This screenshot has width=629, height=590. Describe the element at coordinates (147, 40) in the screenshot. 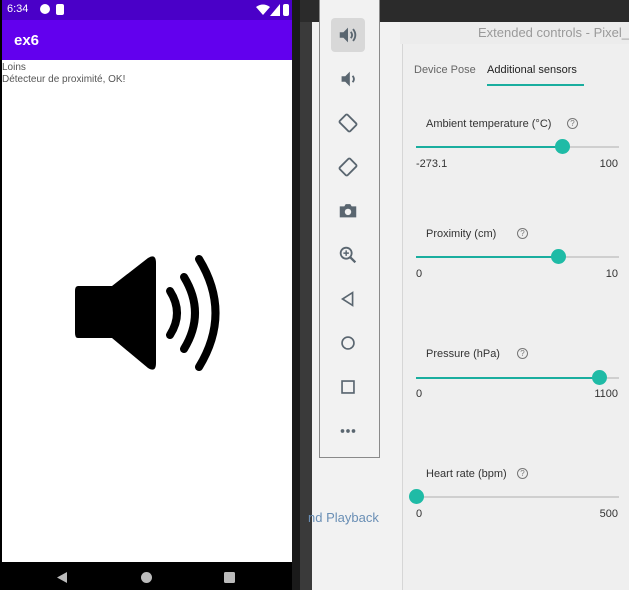

I see `app-bar: ex6` at that location.